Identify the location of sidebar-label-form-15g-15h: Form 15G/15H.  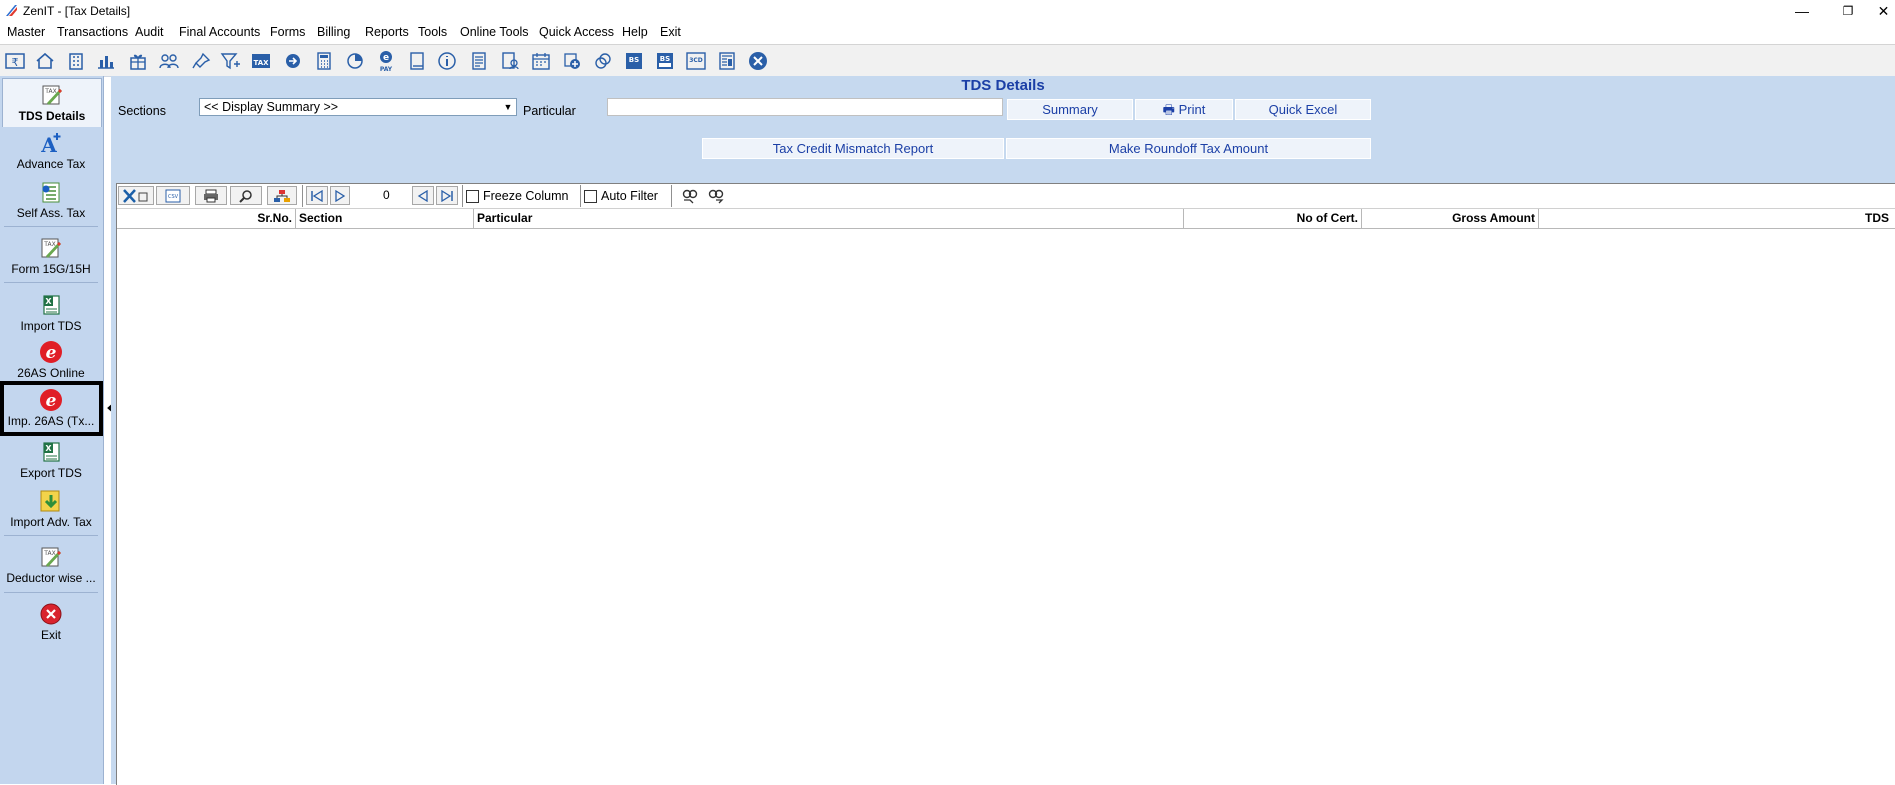
(51, 269).